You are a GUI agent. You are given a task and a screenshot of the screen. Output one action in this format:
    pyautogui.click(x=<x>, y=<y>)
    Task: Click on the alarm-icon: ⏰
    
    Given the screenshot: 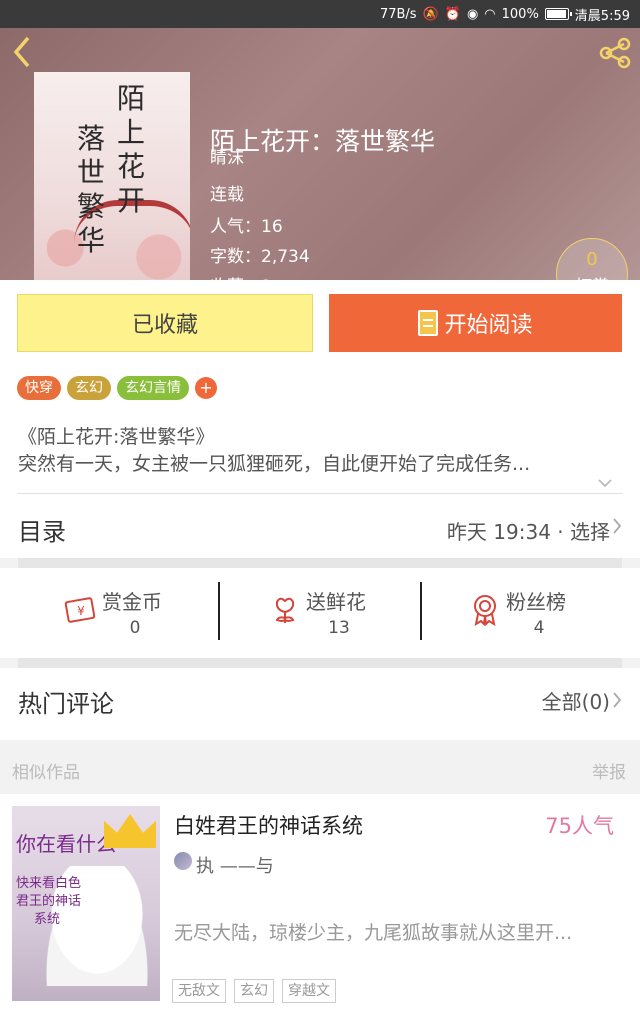 What is the action you would take?
    pyautogui.click(x=452, y=14)
    